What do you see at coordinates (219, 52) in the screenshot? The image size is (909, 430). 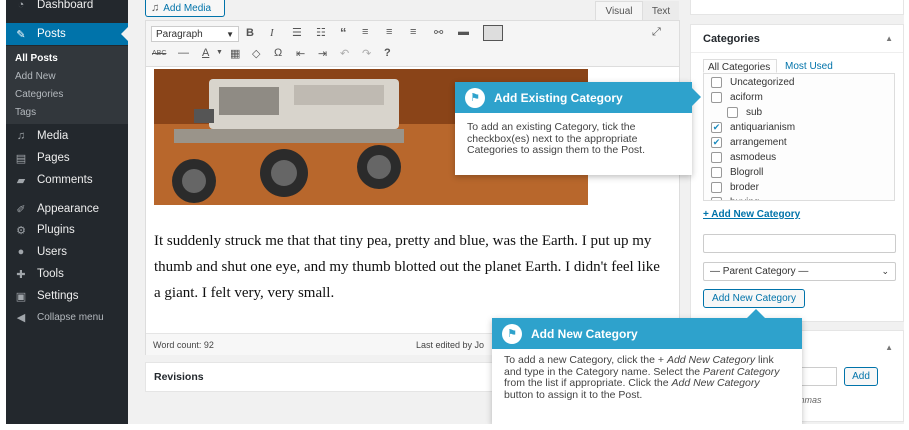 I see `chevron-down-icon: ▼` at bounding box center [219, 52].